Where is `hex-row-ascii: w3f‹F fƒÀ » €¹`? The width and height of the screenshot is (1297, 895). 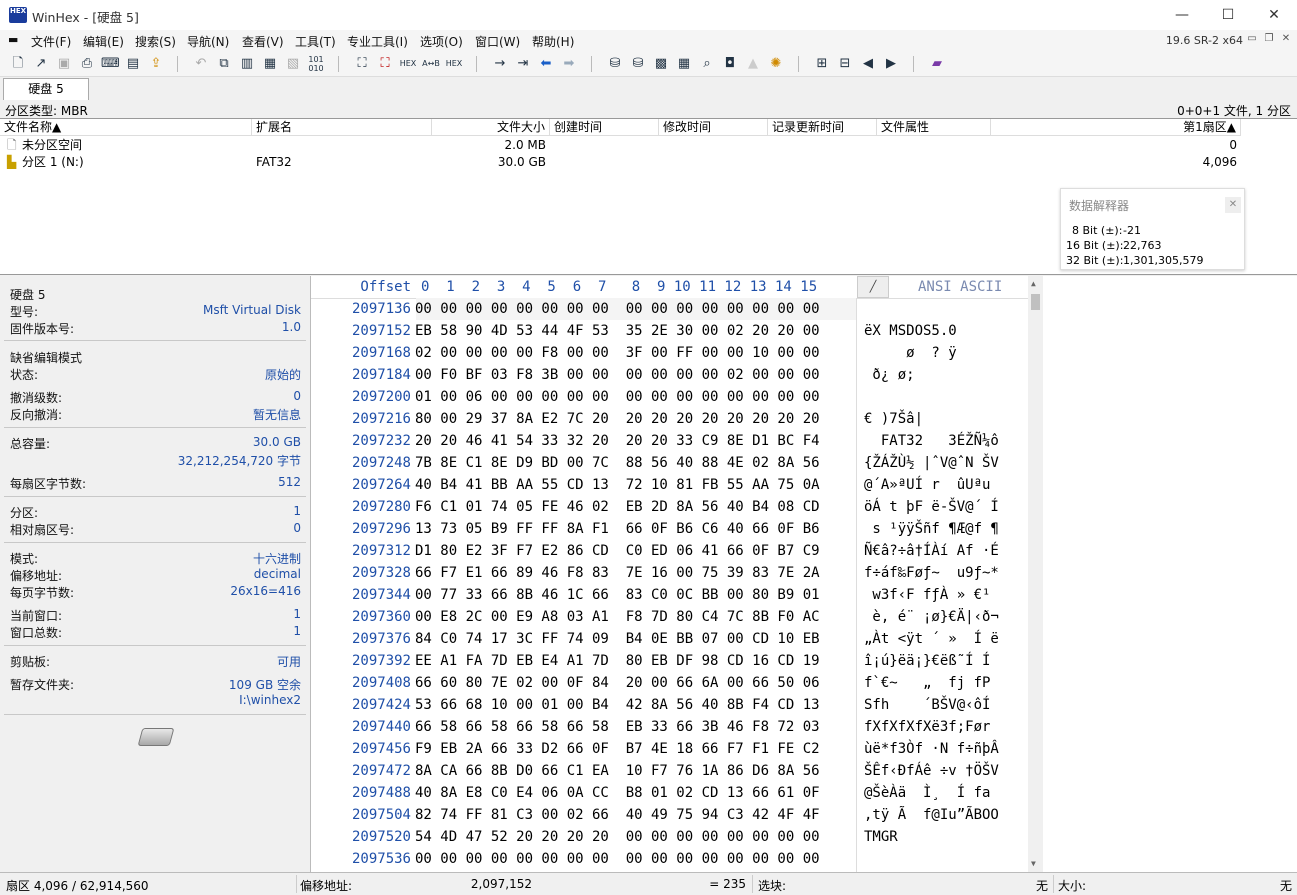 hex-row-ascii: w3f‹F fƒÀ » €¹ is located at coordinates (944, 595).